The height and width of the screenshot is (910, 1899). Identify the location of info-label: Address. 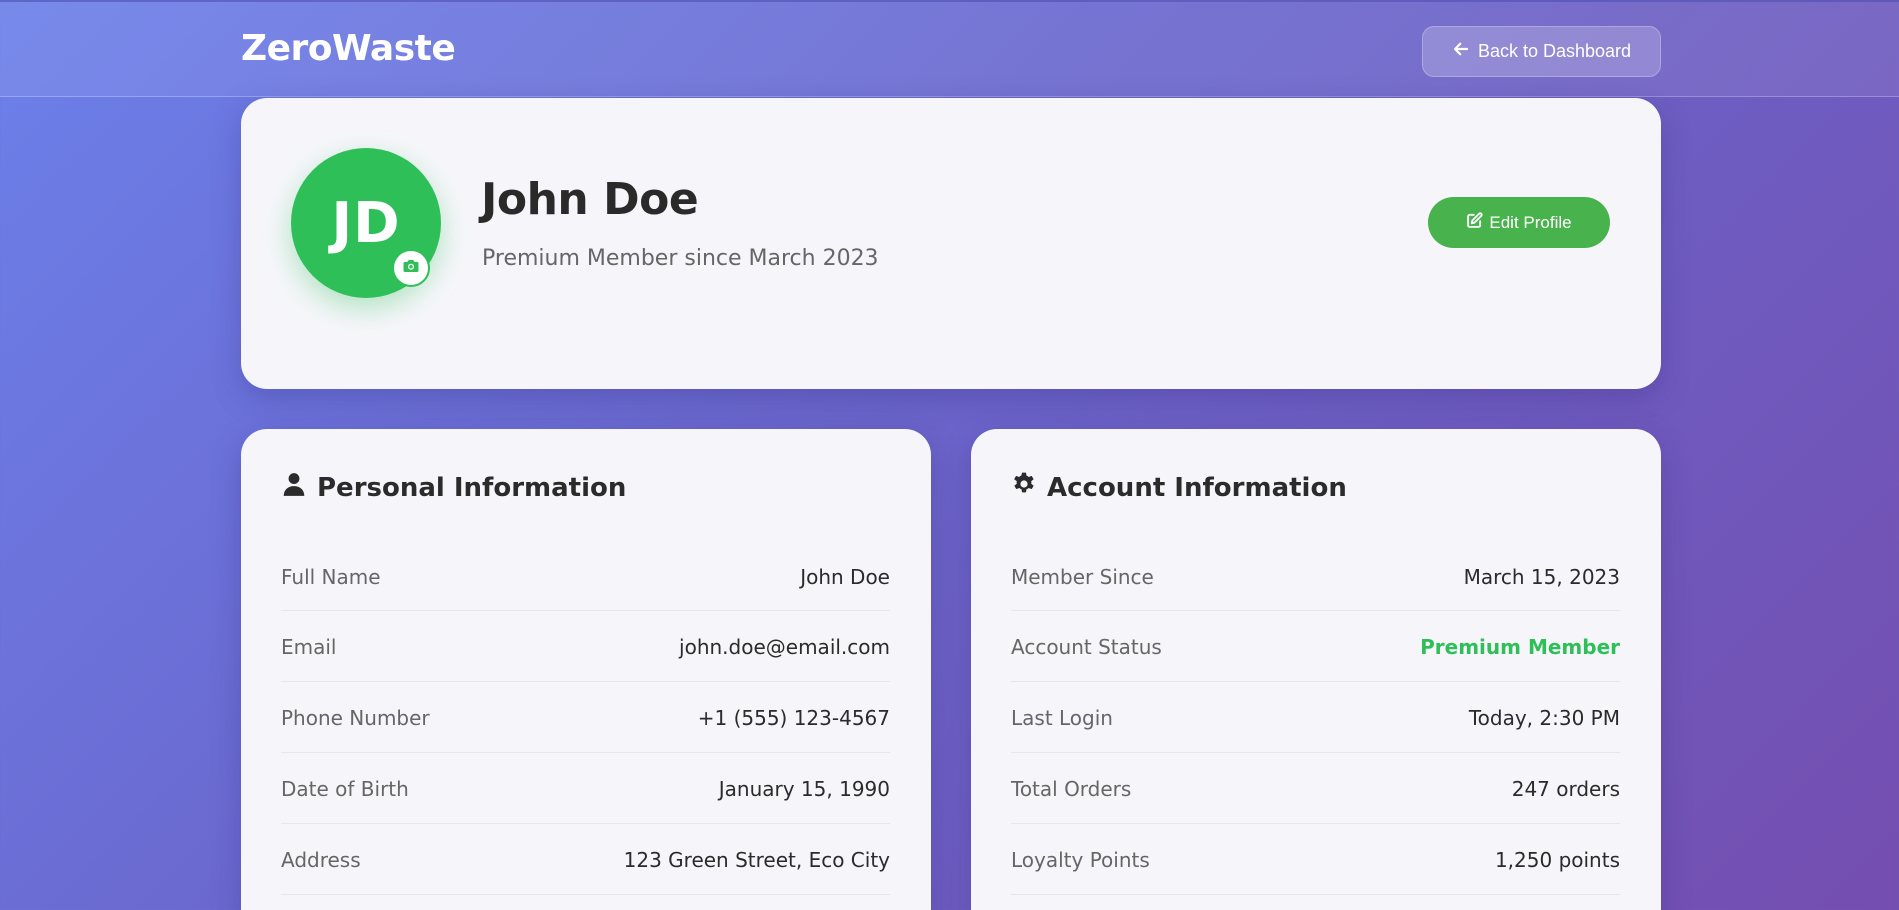
(321, 860).